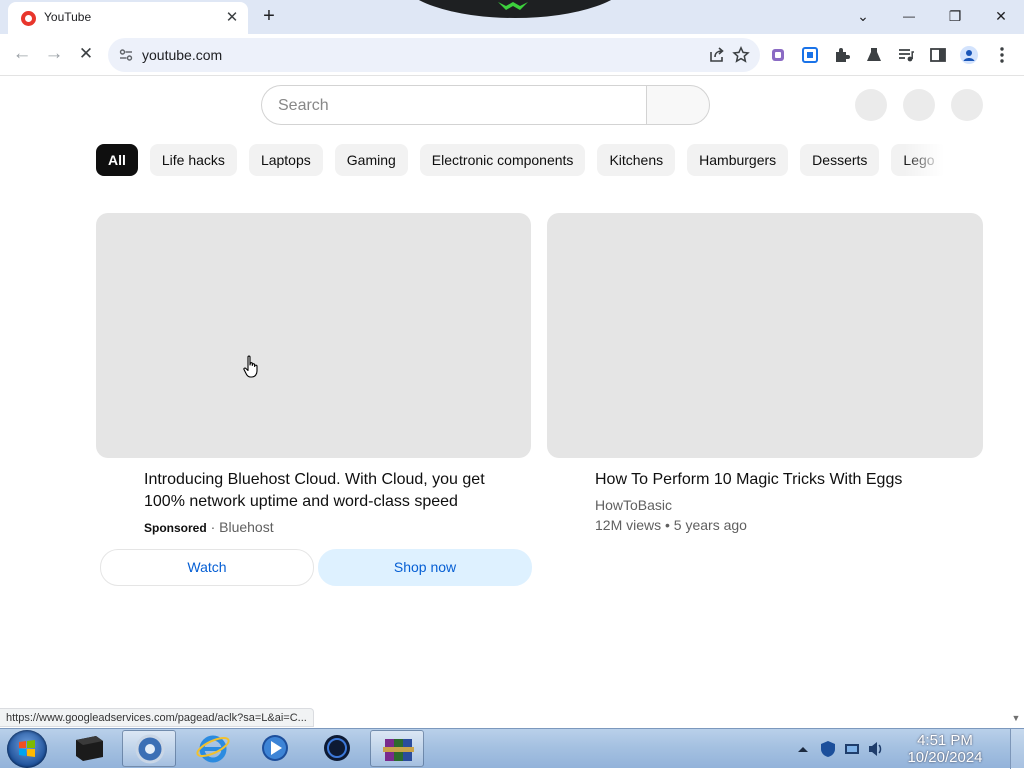 The image size is (1024, 773). I want to click on media-player-icon, so click(275, 748).